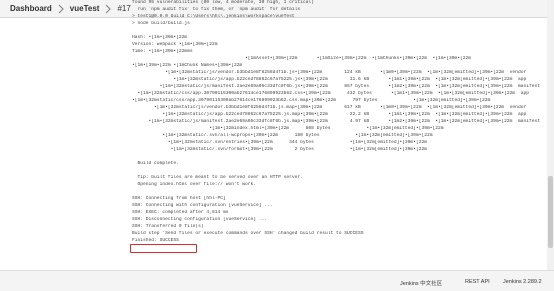 This screenshot has width=554, height=291. I want to click on scrollbar-thumb, so click(550, 212).